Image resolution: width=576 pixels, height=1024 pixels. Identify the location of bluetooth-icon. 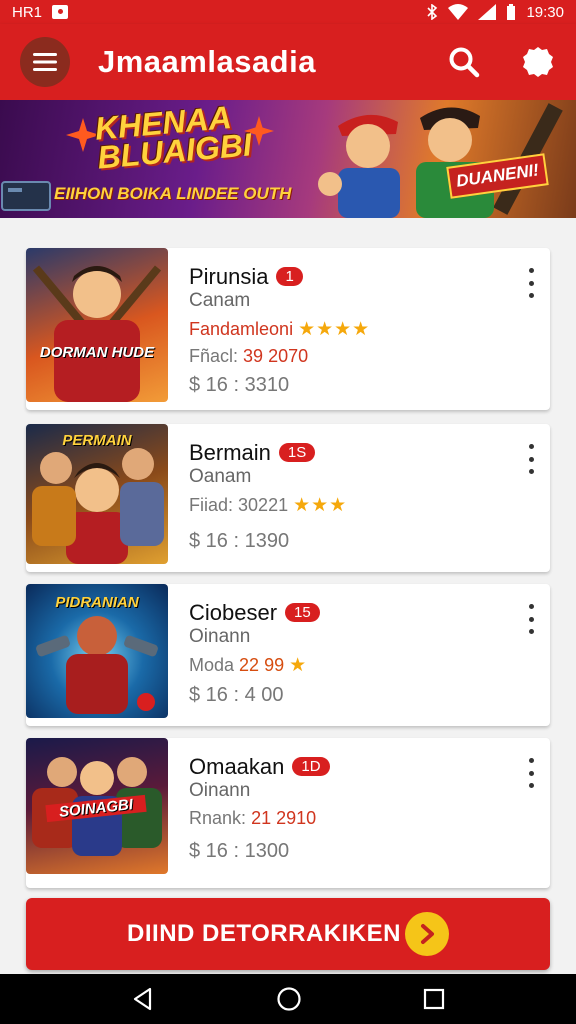
(432, 12).